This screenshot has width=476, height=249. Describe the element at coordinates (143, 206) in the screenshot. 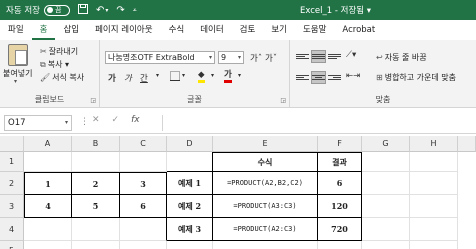

I see `cell-c3: 6` at that location.